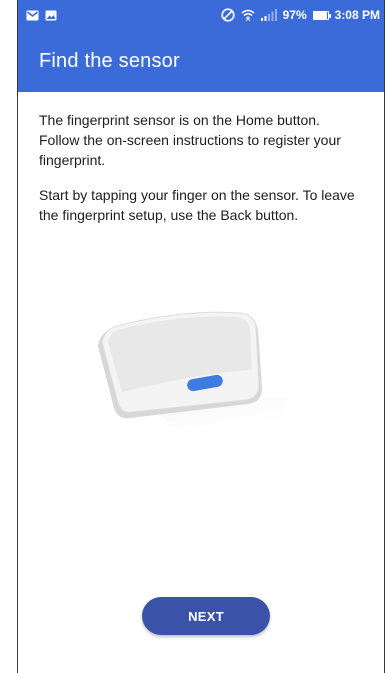 Image resolution: width=390 pixels, height=673 pixels. Describe the element at coordinates (201, 61) in the screenshot. I see `app-bar: Find the sensor` at that location.